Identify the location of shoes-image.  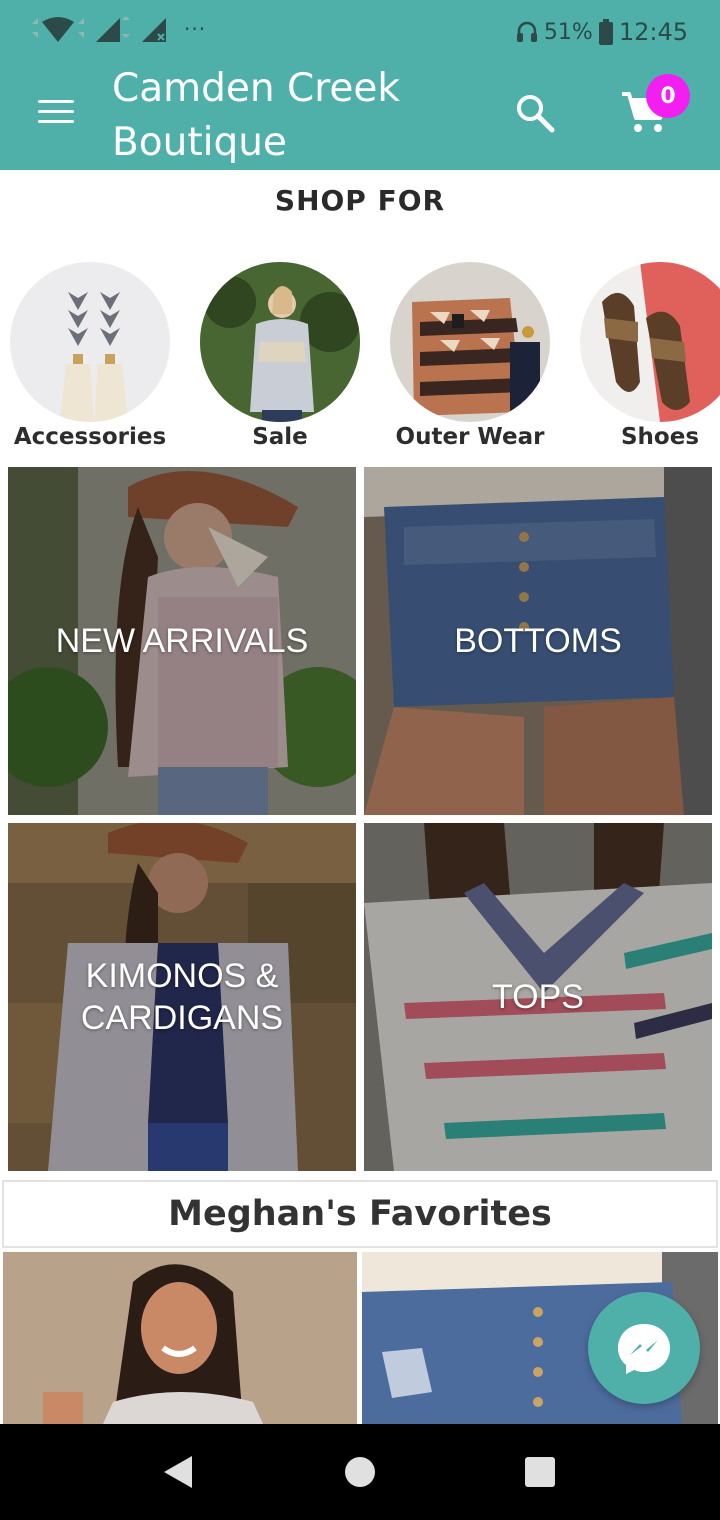
(650, 342).